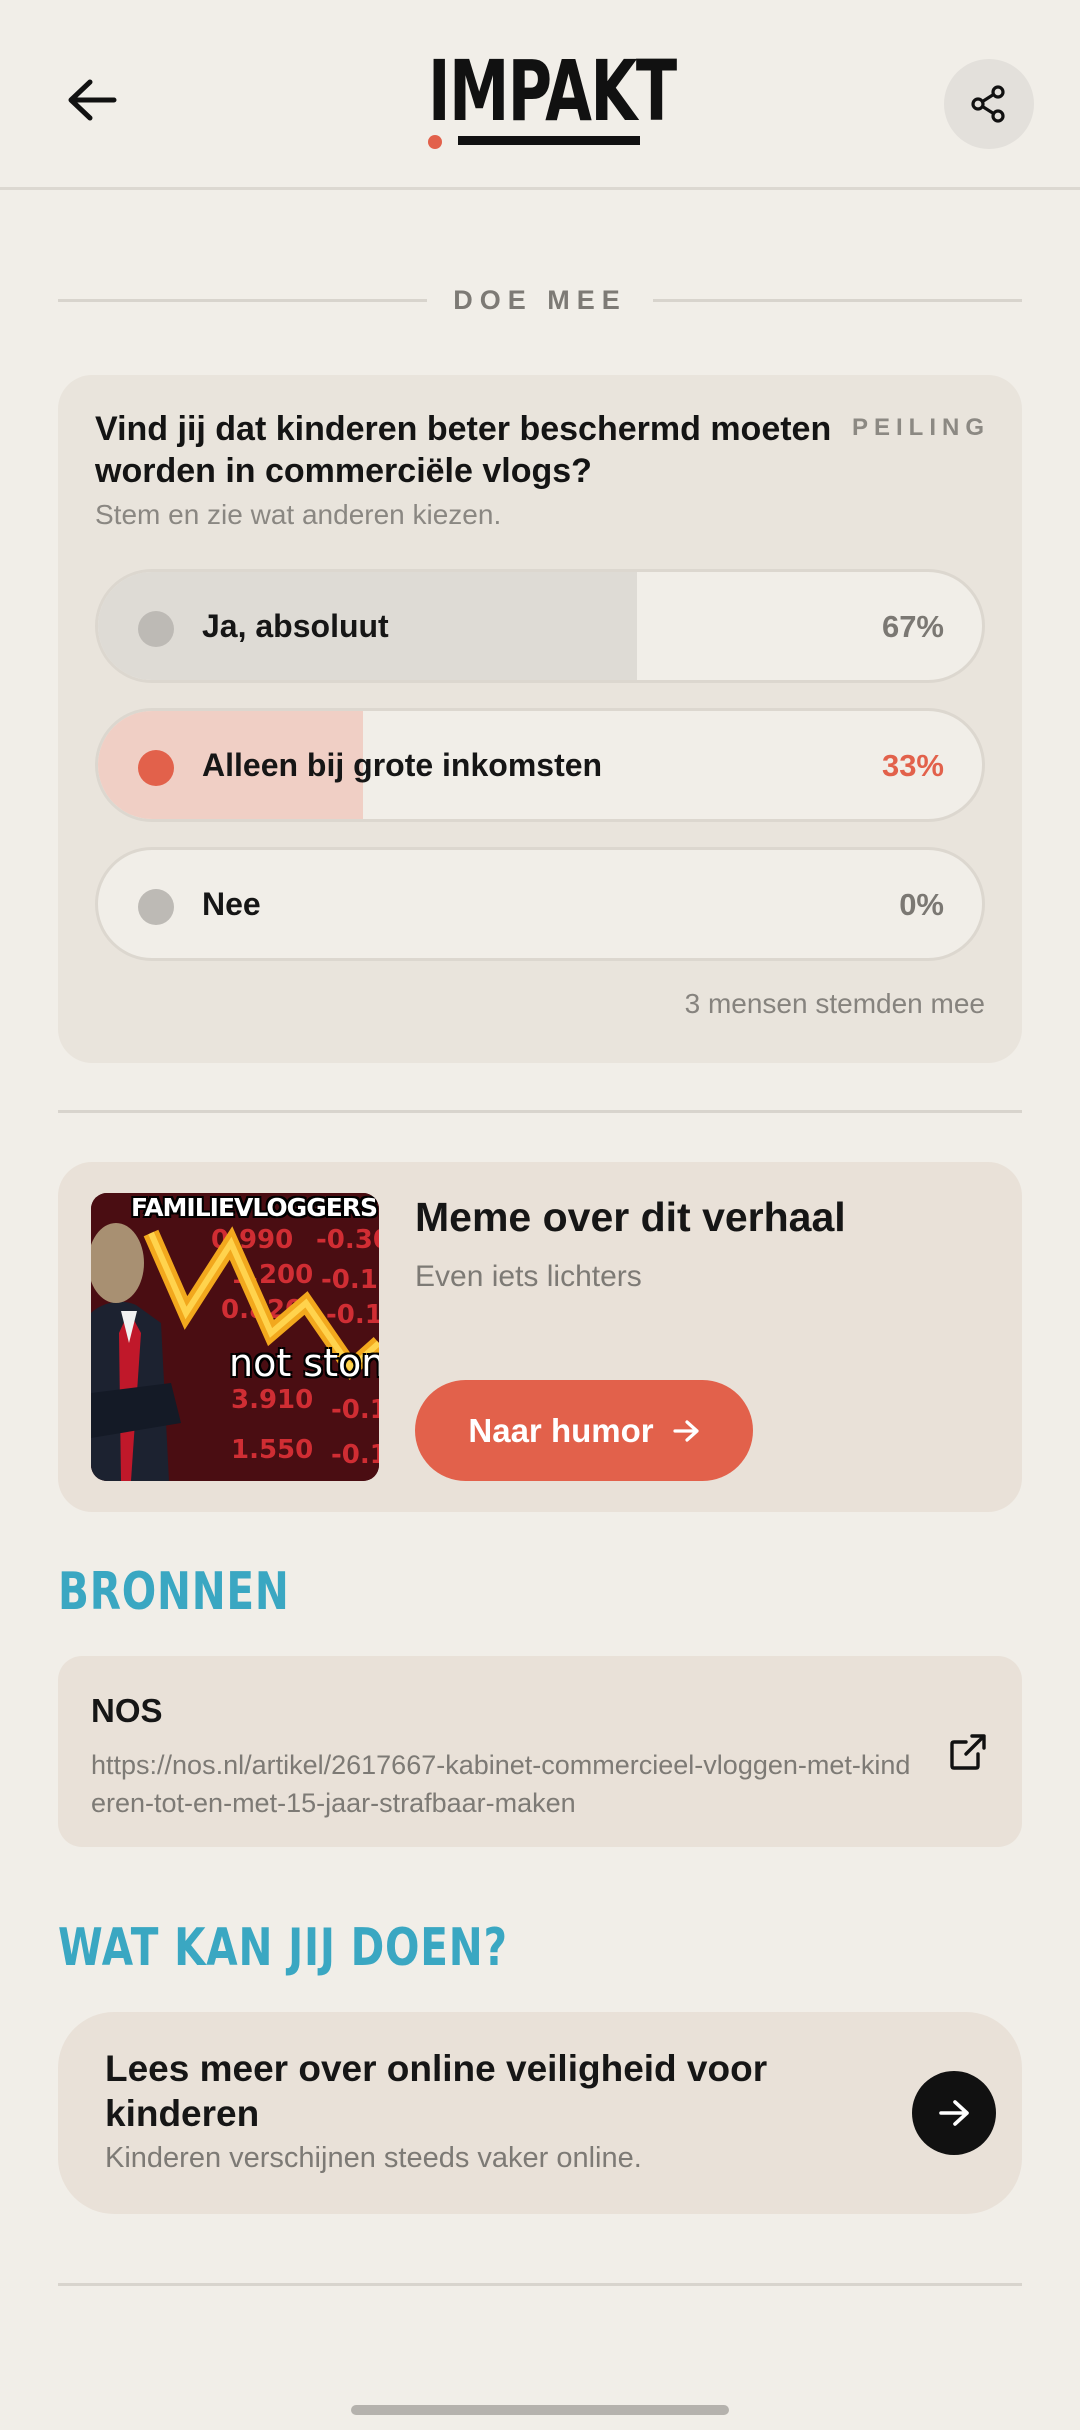 Image resolution: width=1080 pixels, height=2430 pixels. I want to click on back-button, so click(92, 100).